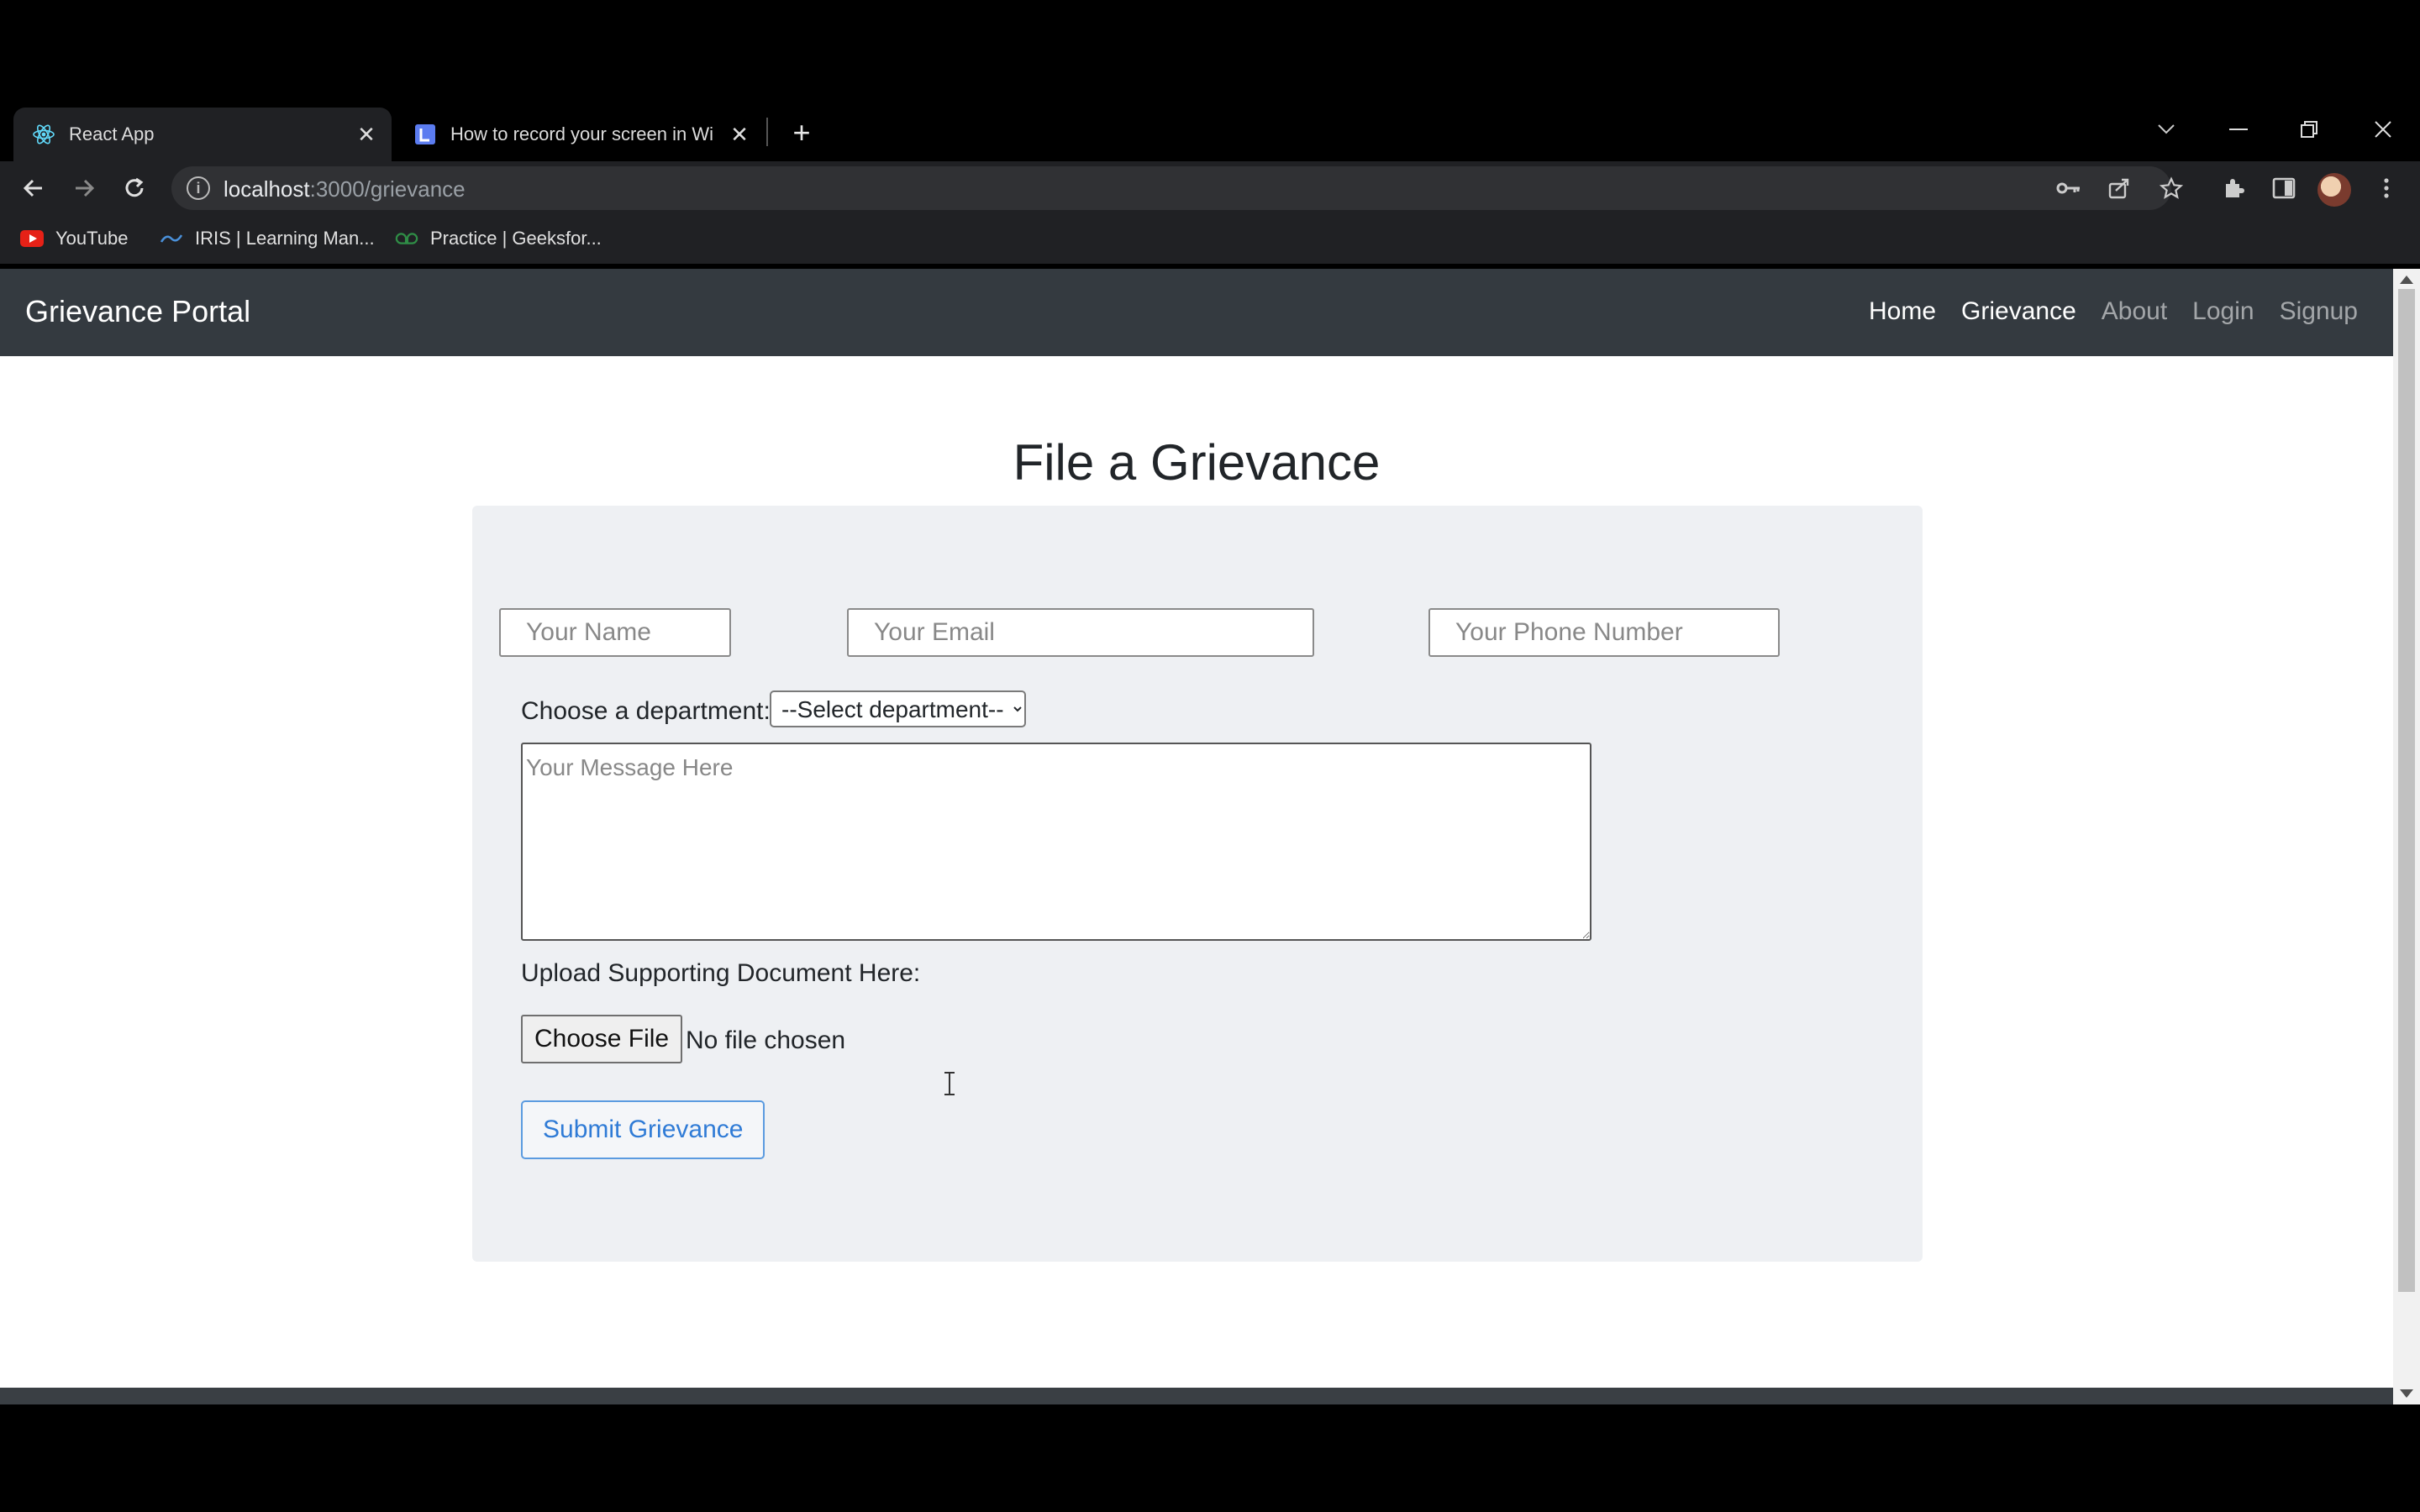  I want to click on gfg-icon, so click(406, 238).